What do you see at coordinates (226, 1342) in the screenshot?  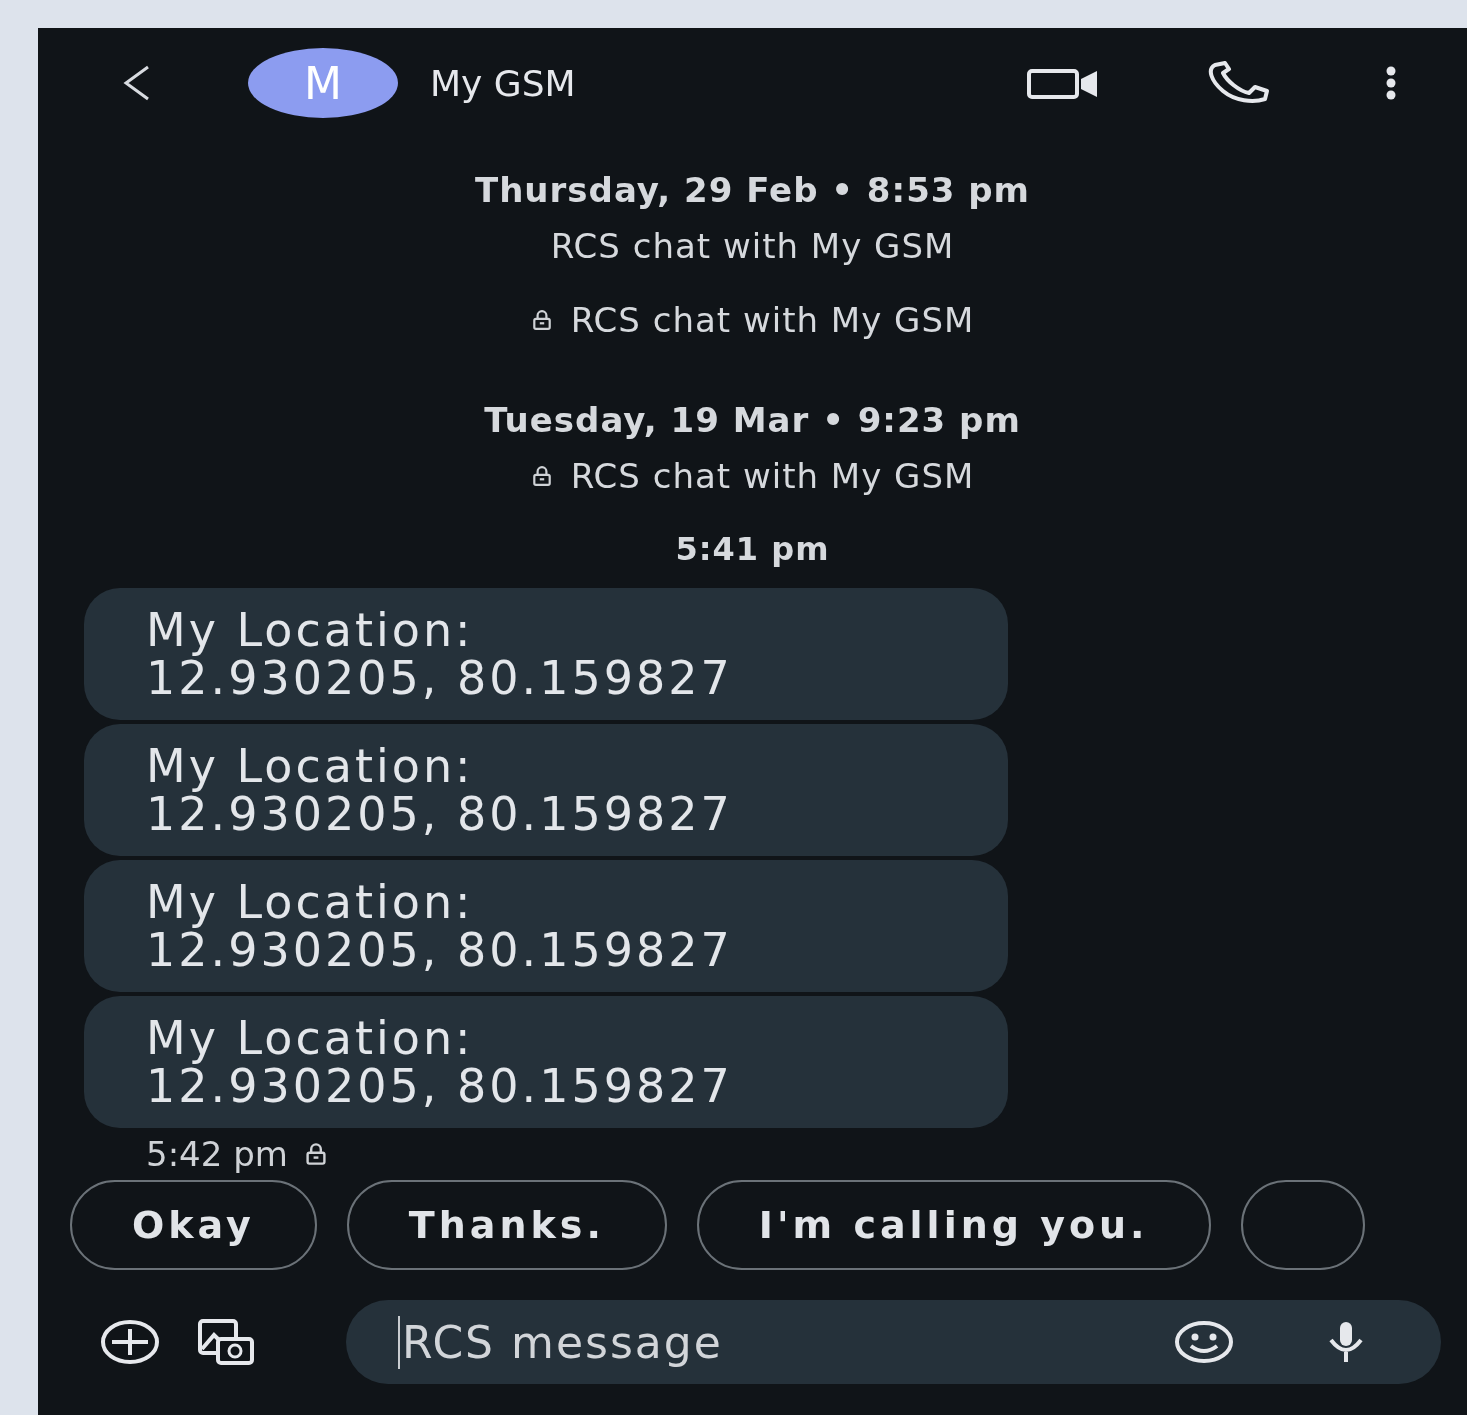 I see `gallery-camera-icon` at bounding box center [226, 1342].